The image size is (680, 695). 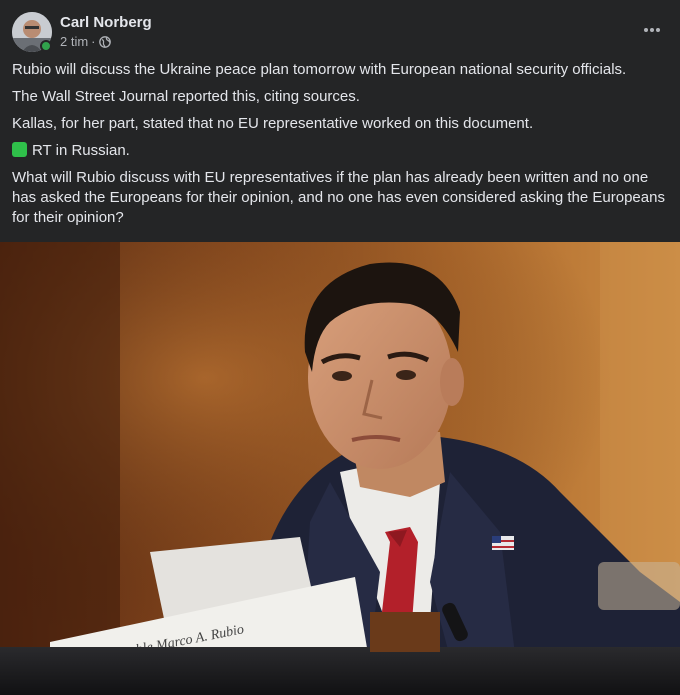 I want to click on online-status-dot, so click(x=46, y=46).